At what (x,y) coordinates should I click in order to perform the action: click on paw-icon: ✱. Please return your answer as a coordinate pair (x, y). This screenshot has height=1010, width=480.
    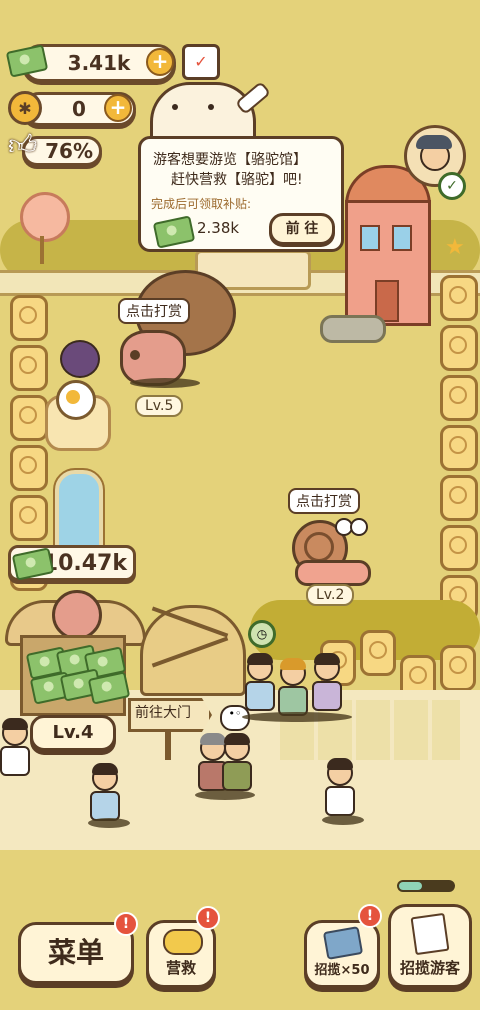
    Looking at the image, I should click on (25, 108).